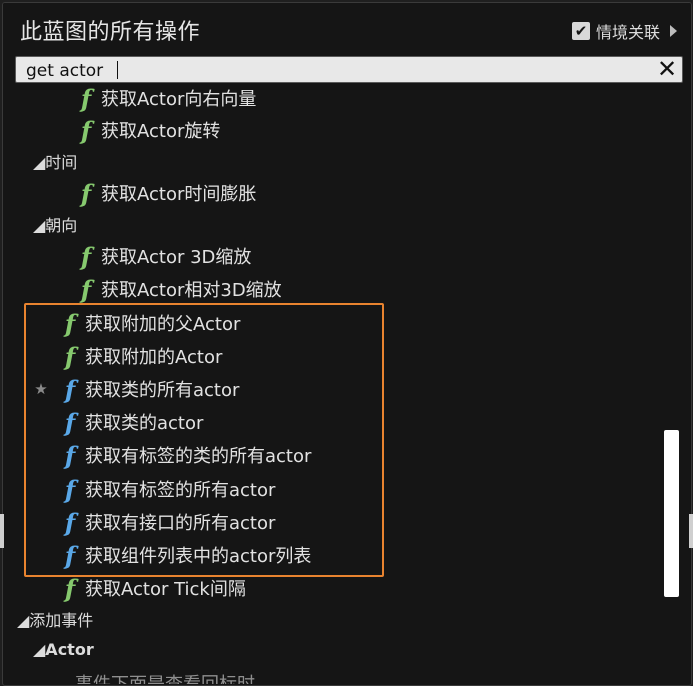  I want to click on list-item-label: 获取Actor 3D缩放, so click(176, 257).